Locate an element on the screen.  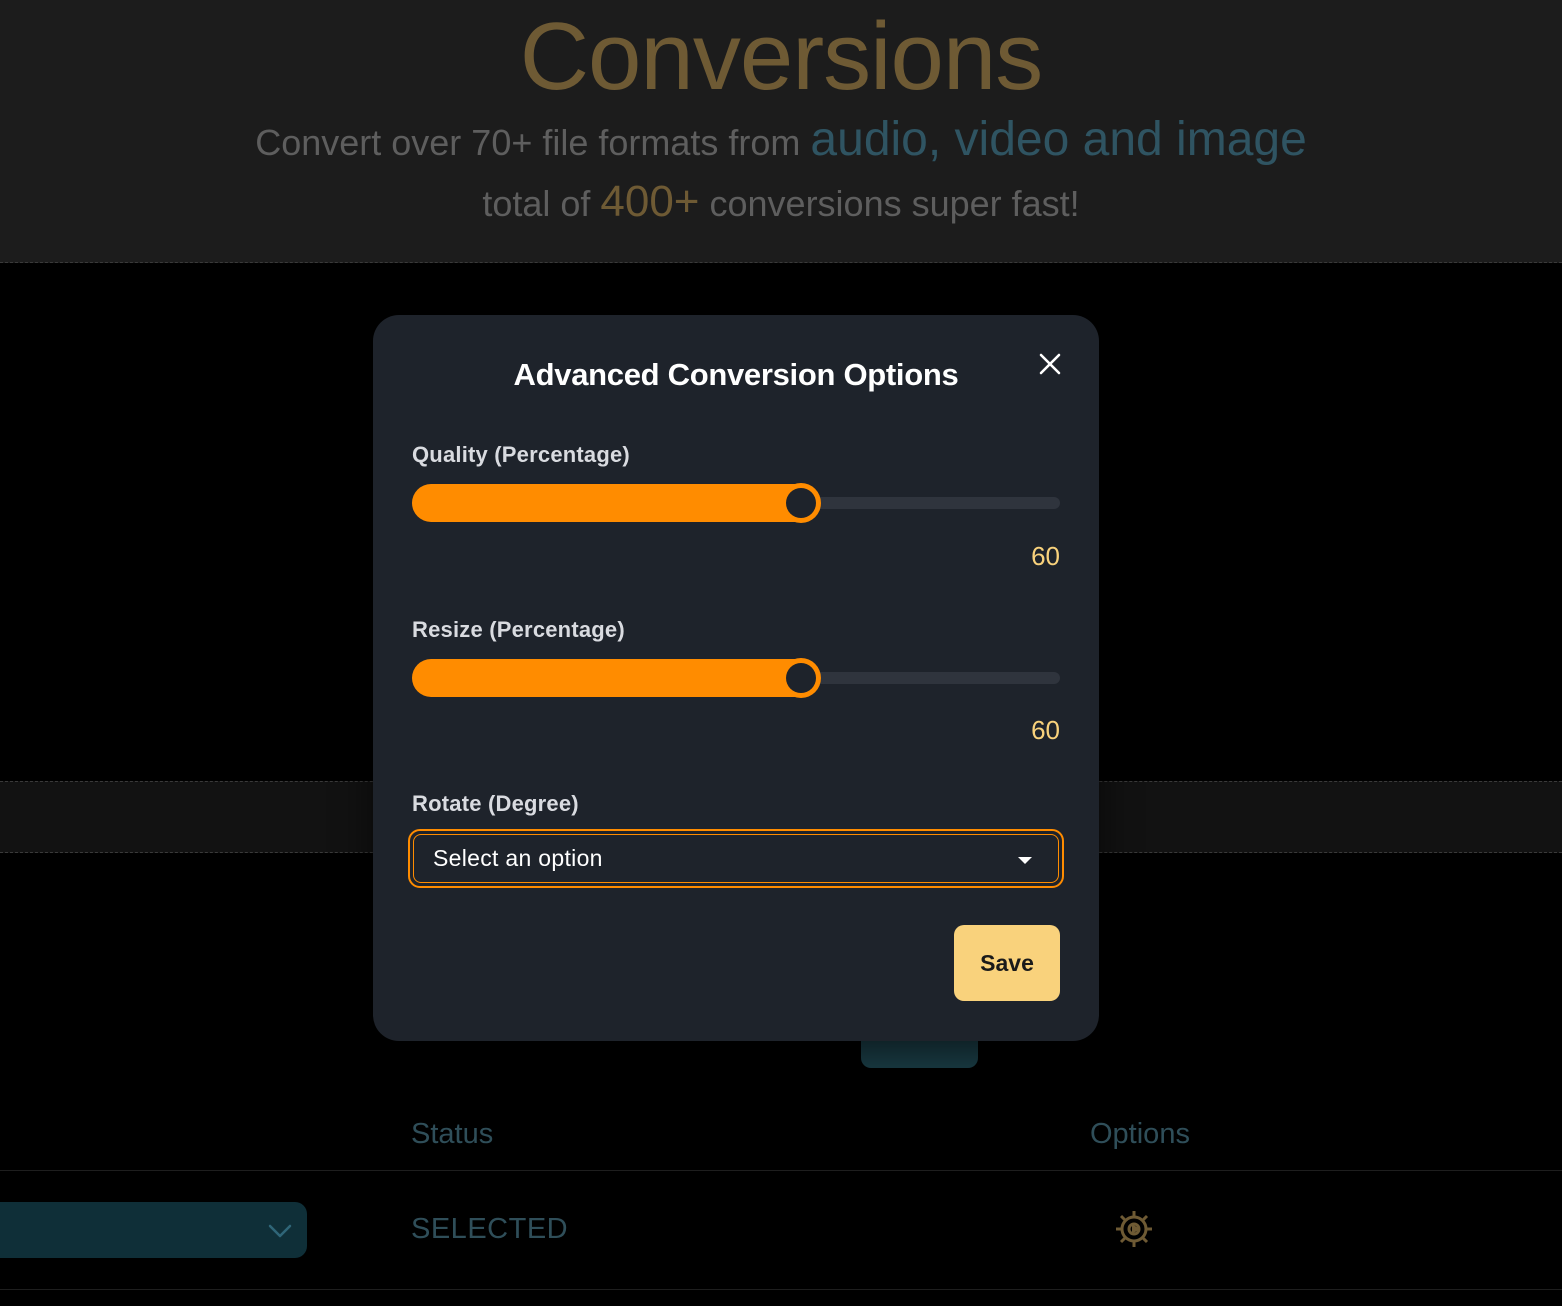
resize-label: Resize (Percentage) is located at coordinates (518, 629).